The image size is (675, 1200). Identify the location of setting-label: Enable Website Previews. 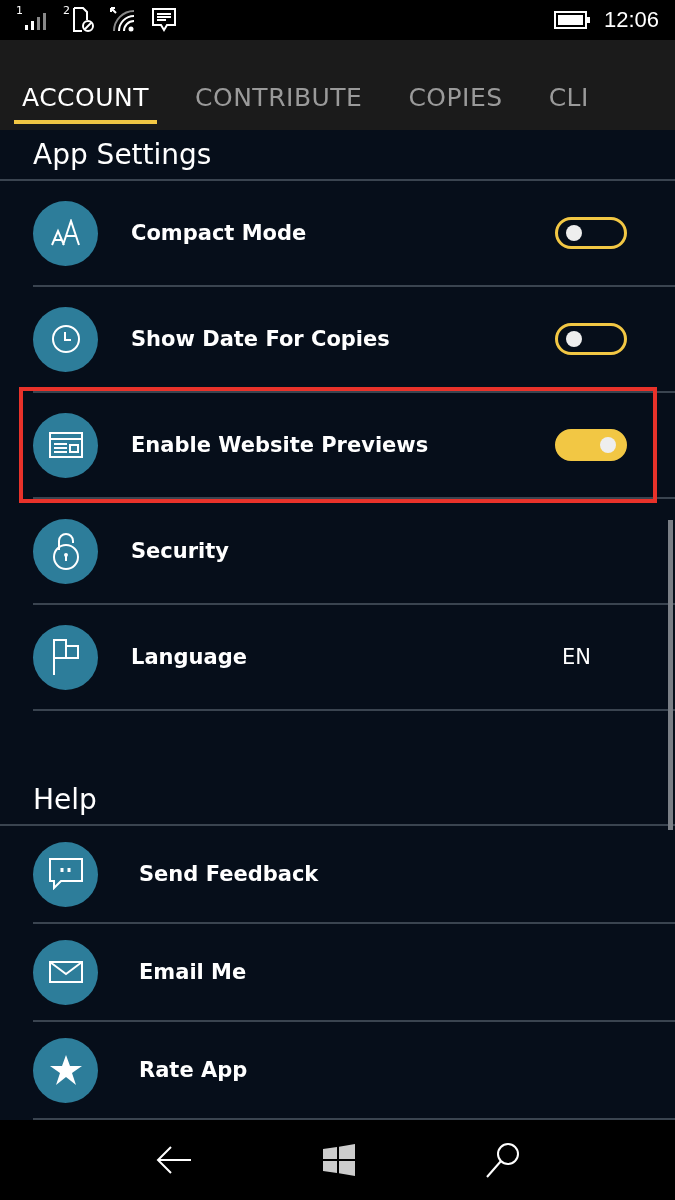
(343, 445).